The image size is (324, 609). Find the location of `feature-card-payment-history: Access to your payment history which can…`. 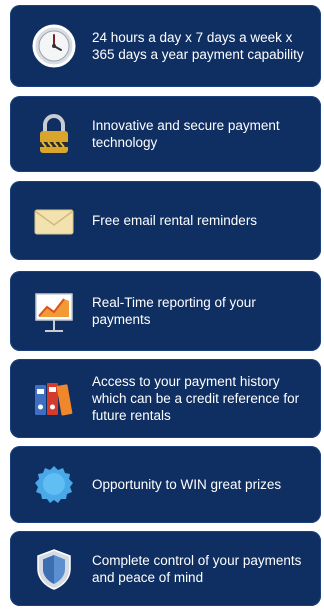

feature-card-payment-history: Access to your payment history which can… is located at coordinates (165, 398).